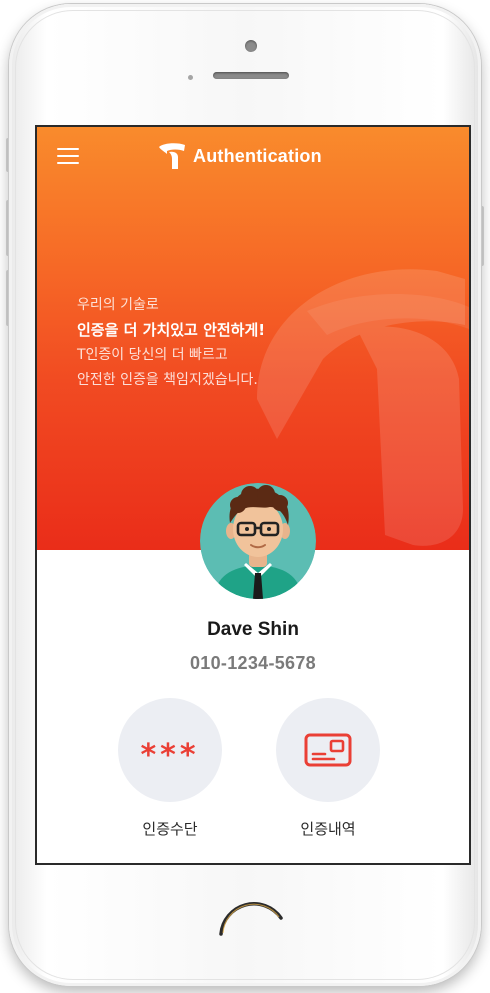  What do you see at coordinates (258, 541) in the screenshot?
I see `user-avatar-icon` at bounding box center [258, 541].